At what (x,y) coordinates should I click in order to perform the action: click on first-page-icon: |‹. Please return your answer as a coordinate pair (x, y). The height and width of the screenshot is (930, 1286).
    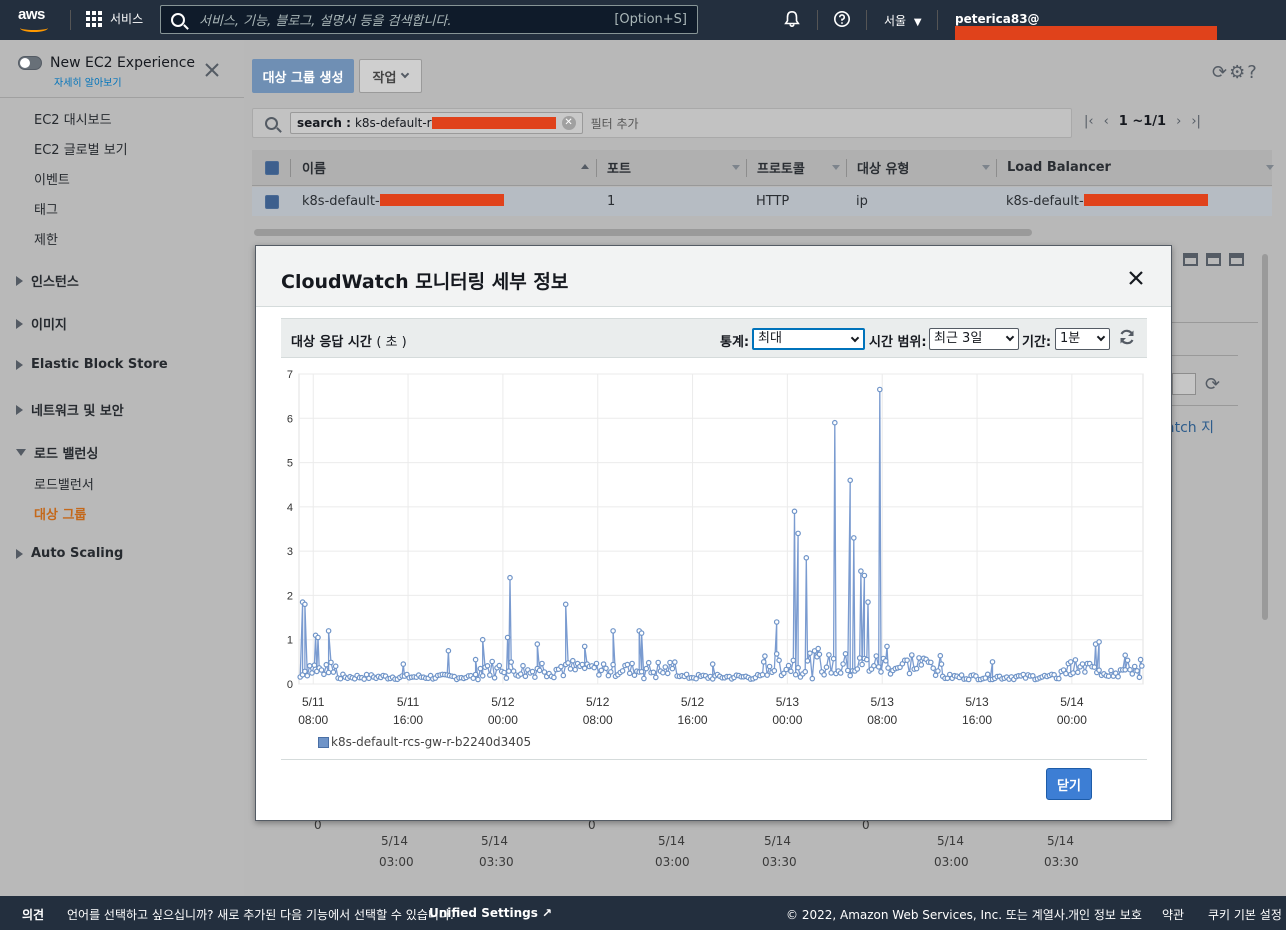
    Looking at the image, I should click on (1089, 121).